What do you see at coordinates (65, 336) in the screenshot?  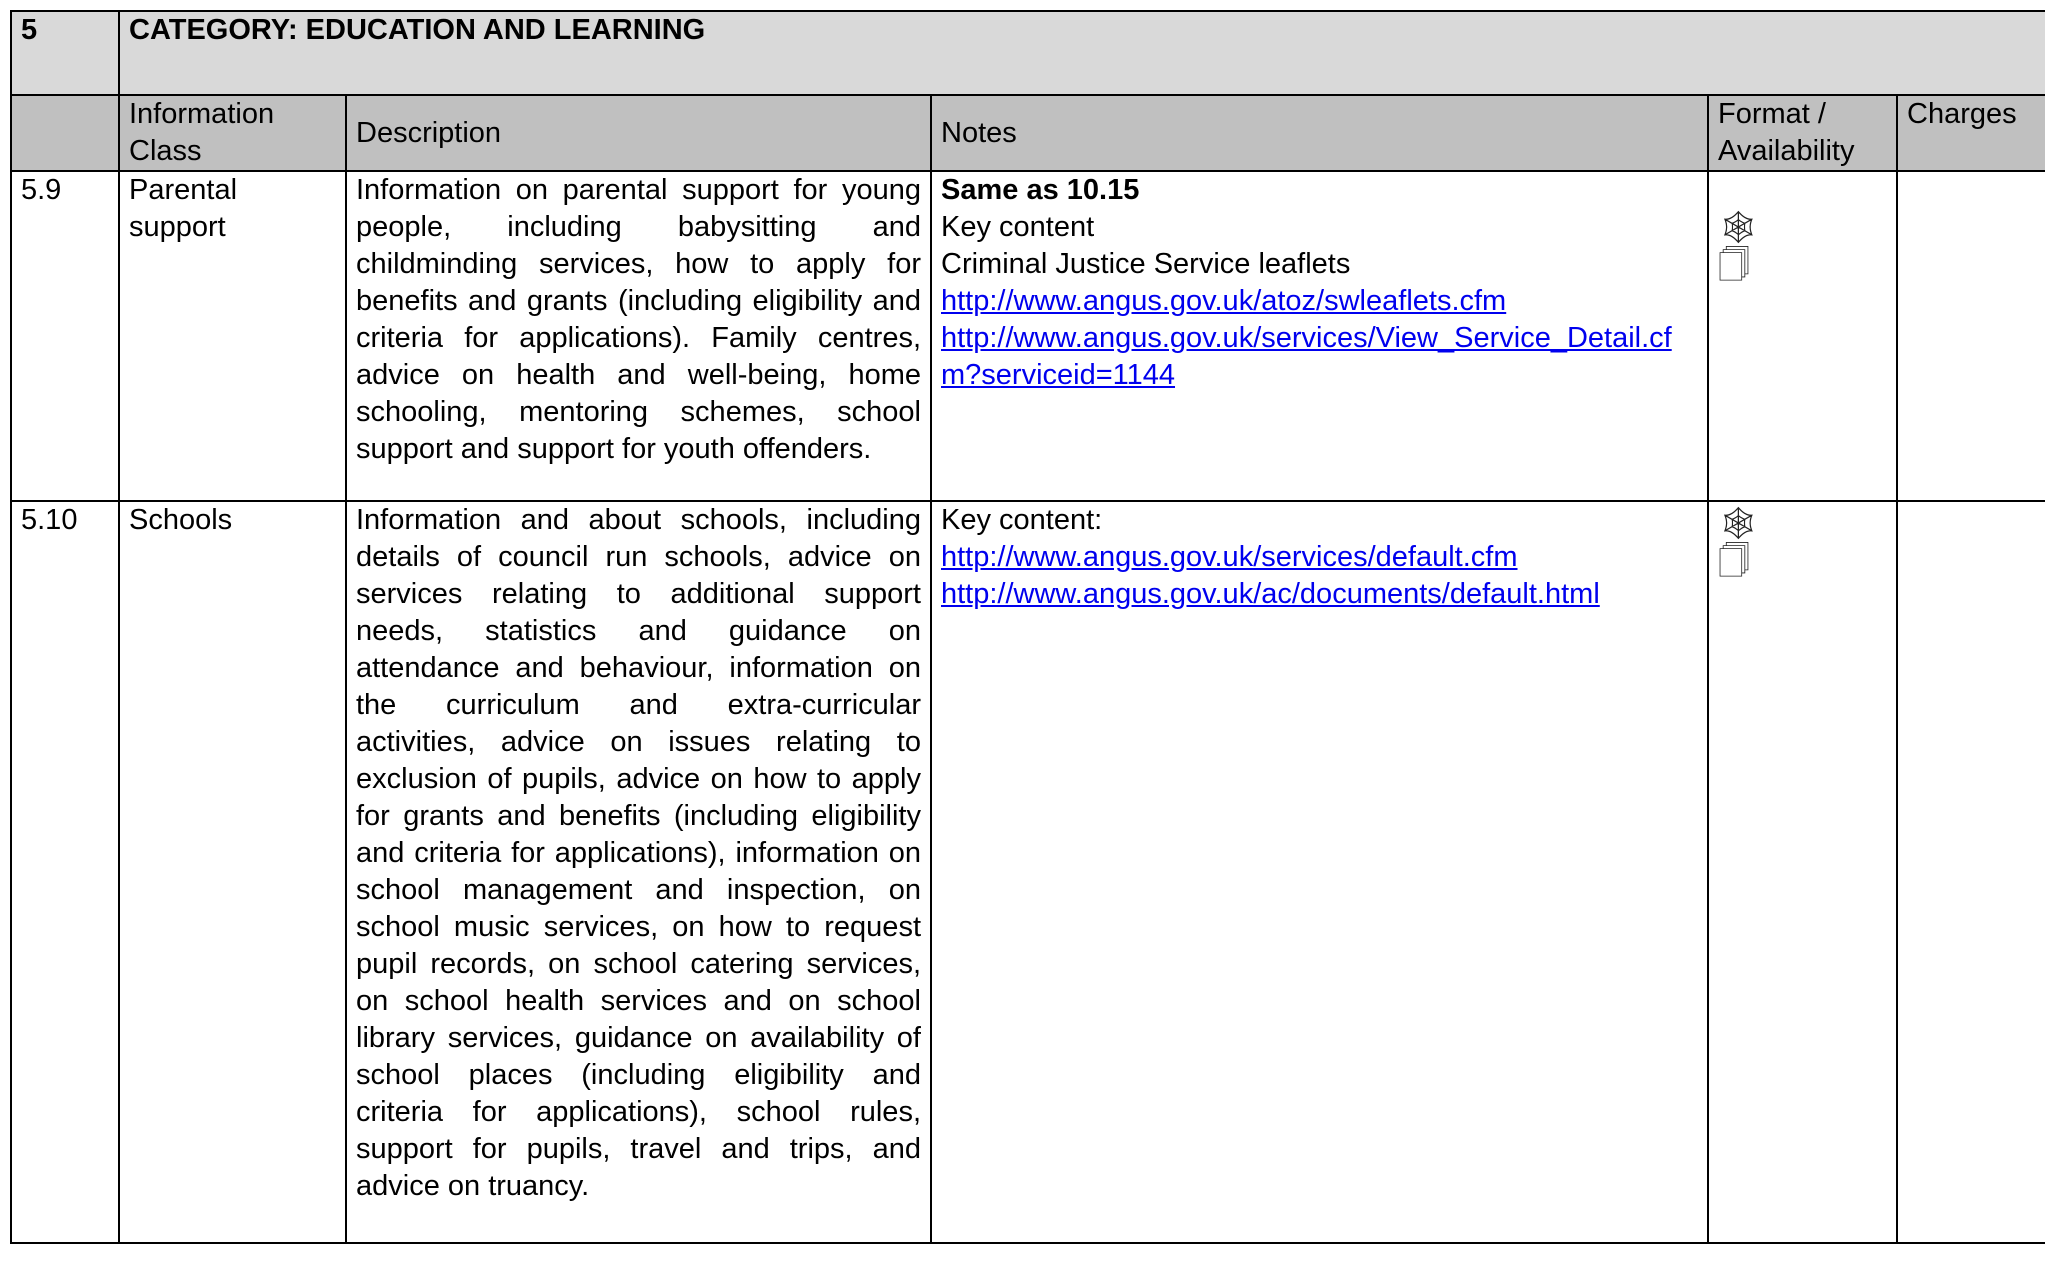 I see `row-id: 5.9` at bounding box center [65, 336].